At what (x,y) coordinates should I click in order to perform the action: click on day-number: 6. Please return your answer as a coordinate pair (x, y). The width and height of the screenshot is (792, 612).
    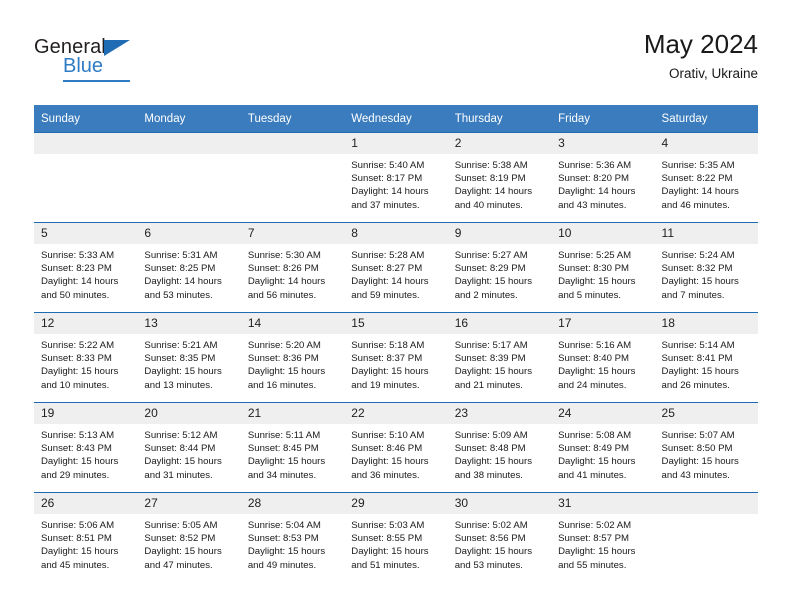
    Looking at the image, I should click on (189, 233).